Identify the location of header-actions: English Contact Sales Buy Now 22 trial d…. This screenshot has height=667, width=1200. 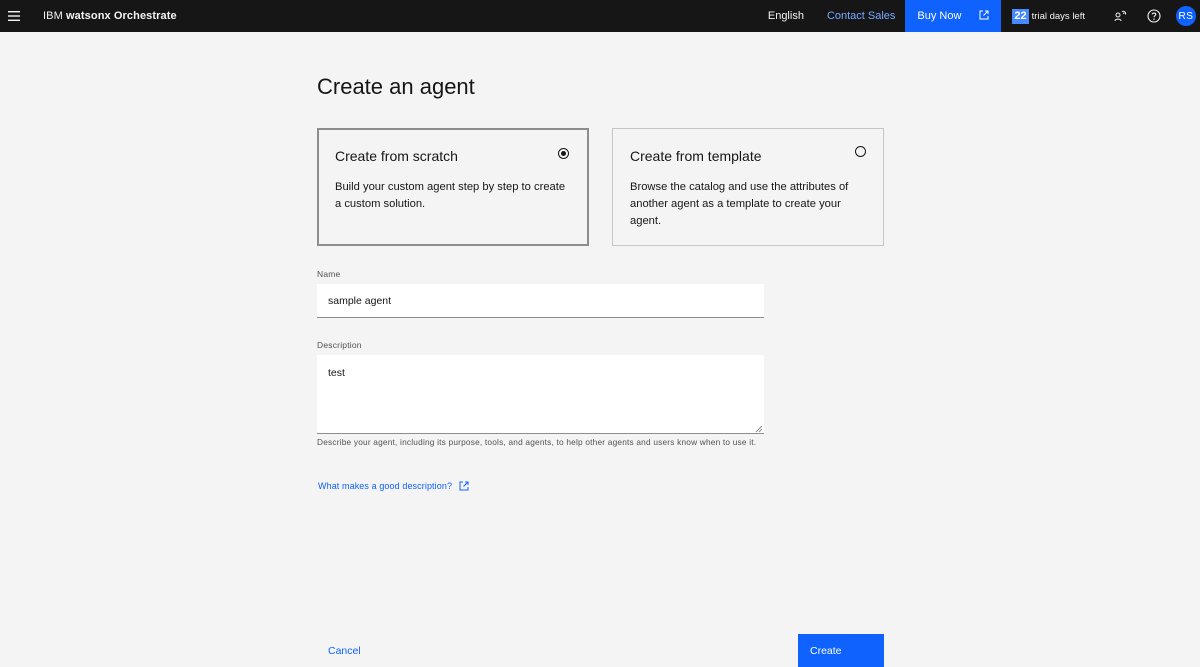
(978, 16).